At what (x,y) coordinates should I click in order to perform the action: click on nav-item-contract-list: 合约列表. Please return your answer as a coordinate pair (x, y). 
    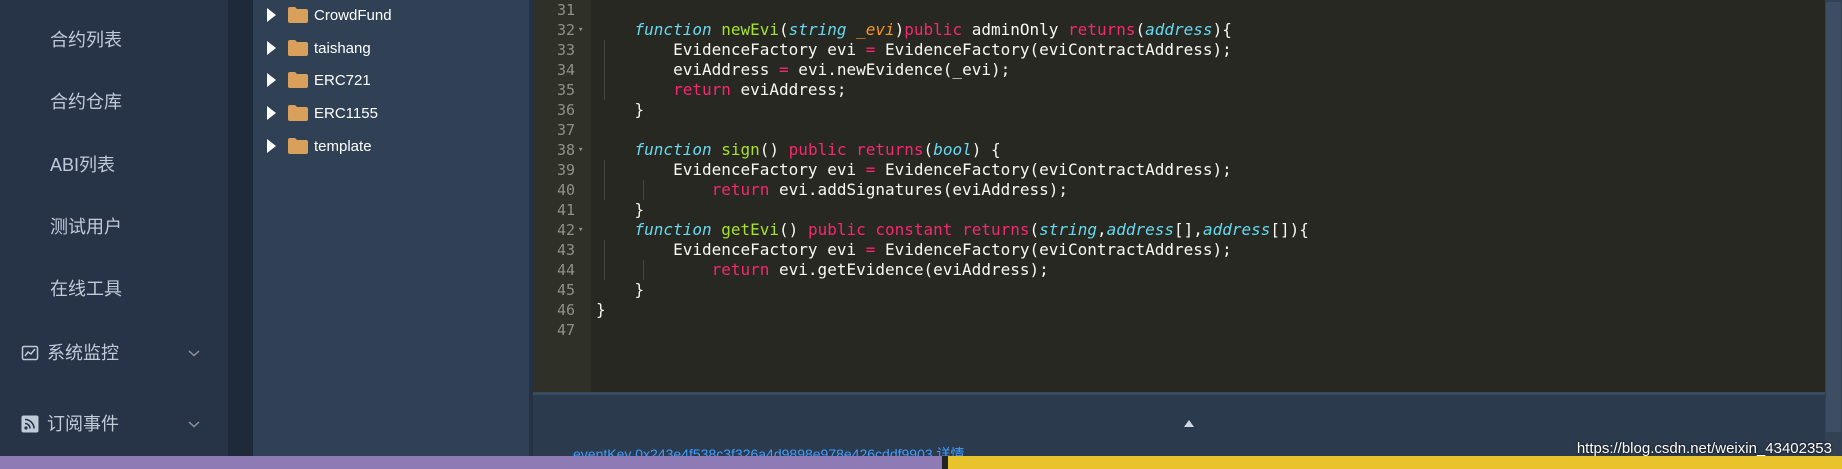
    Looking at the image, I should click on (114, 40).